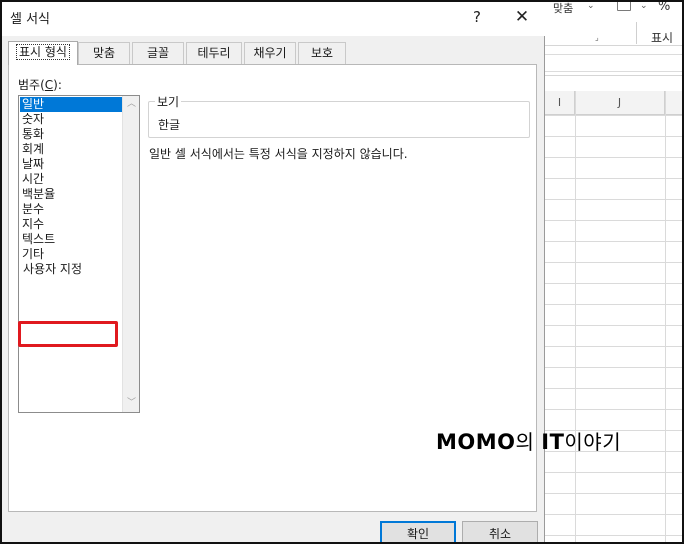  Describe the element at coordinates (131, 403) in the screenshot. I see `chevron-down-icon: ﹀` at that location.